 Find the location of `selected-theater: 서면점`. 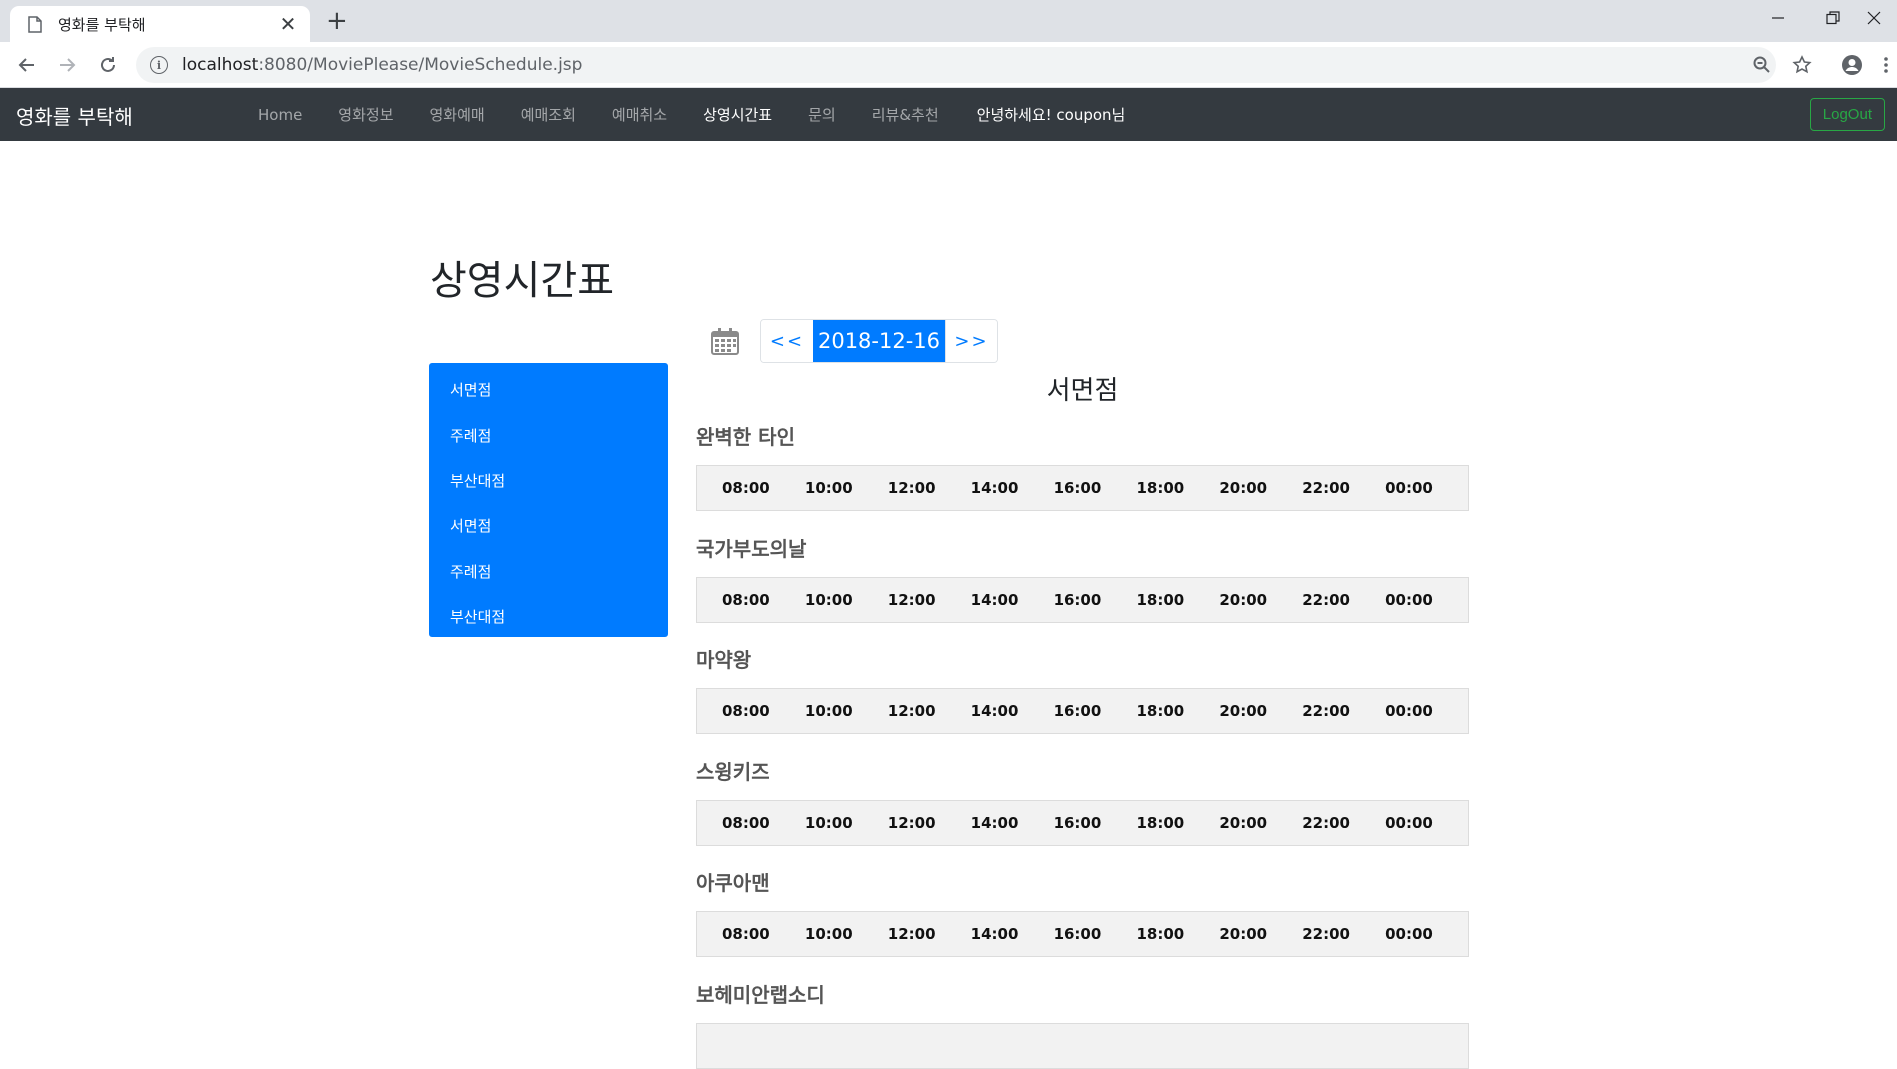

selected-theater: 서면점 is located at coordinates (1082, 391).